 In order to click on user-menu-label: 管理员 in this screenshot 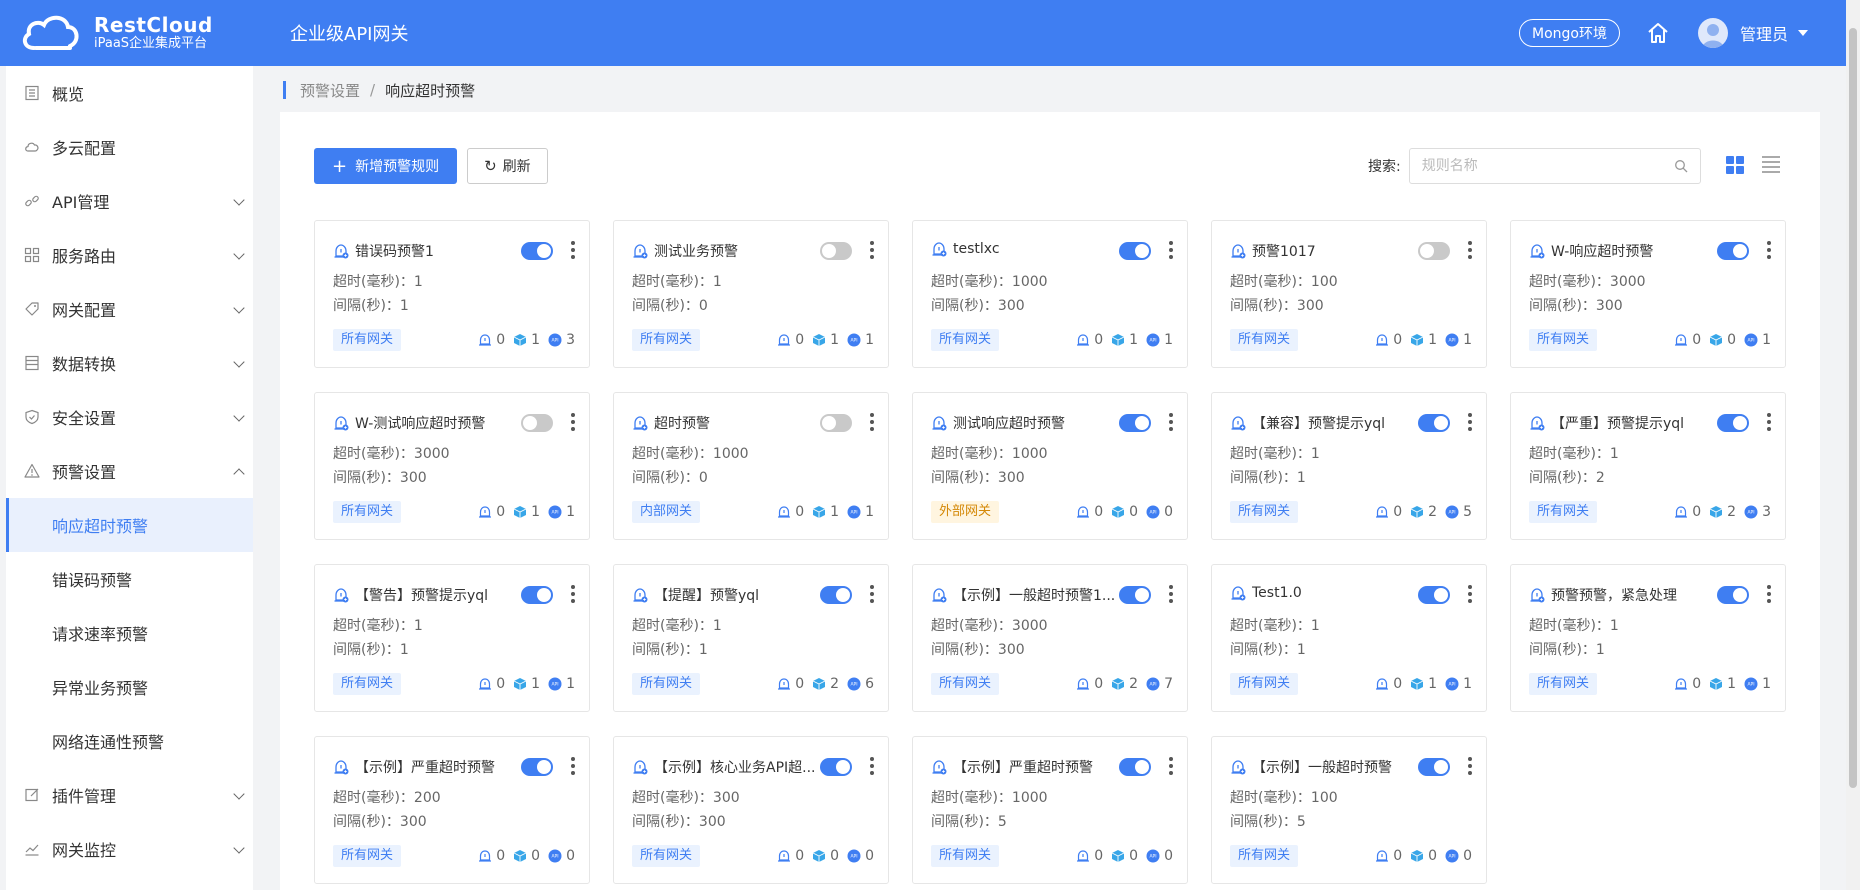, I will do `click(1764, 33)`.